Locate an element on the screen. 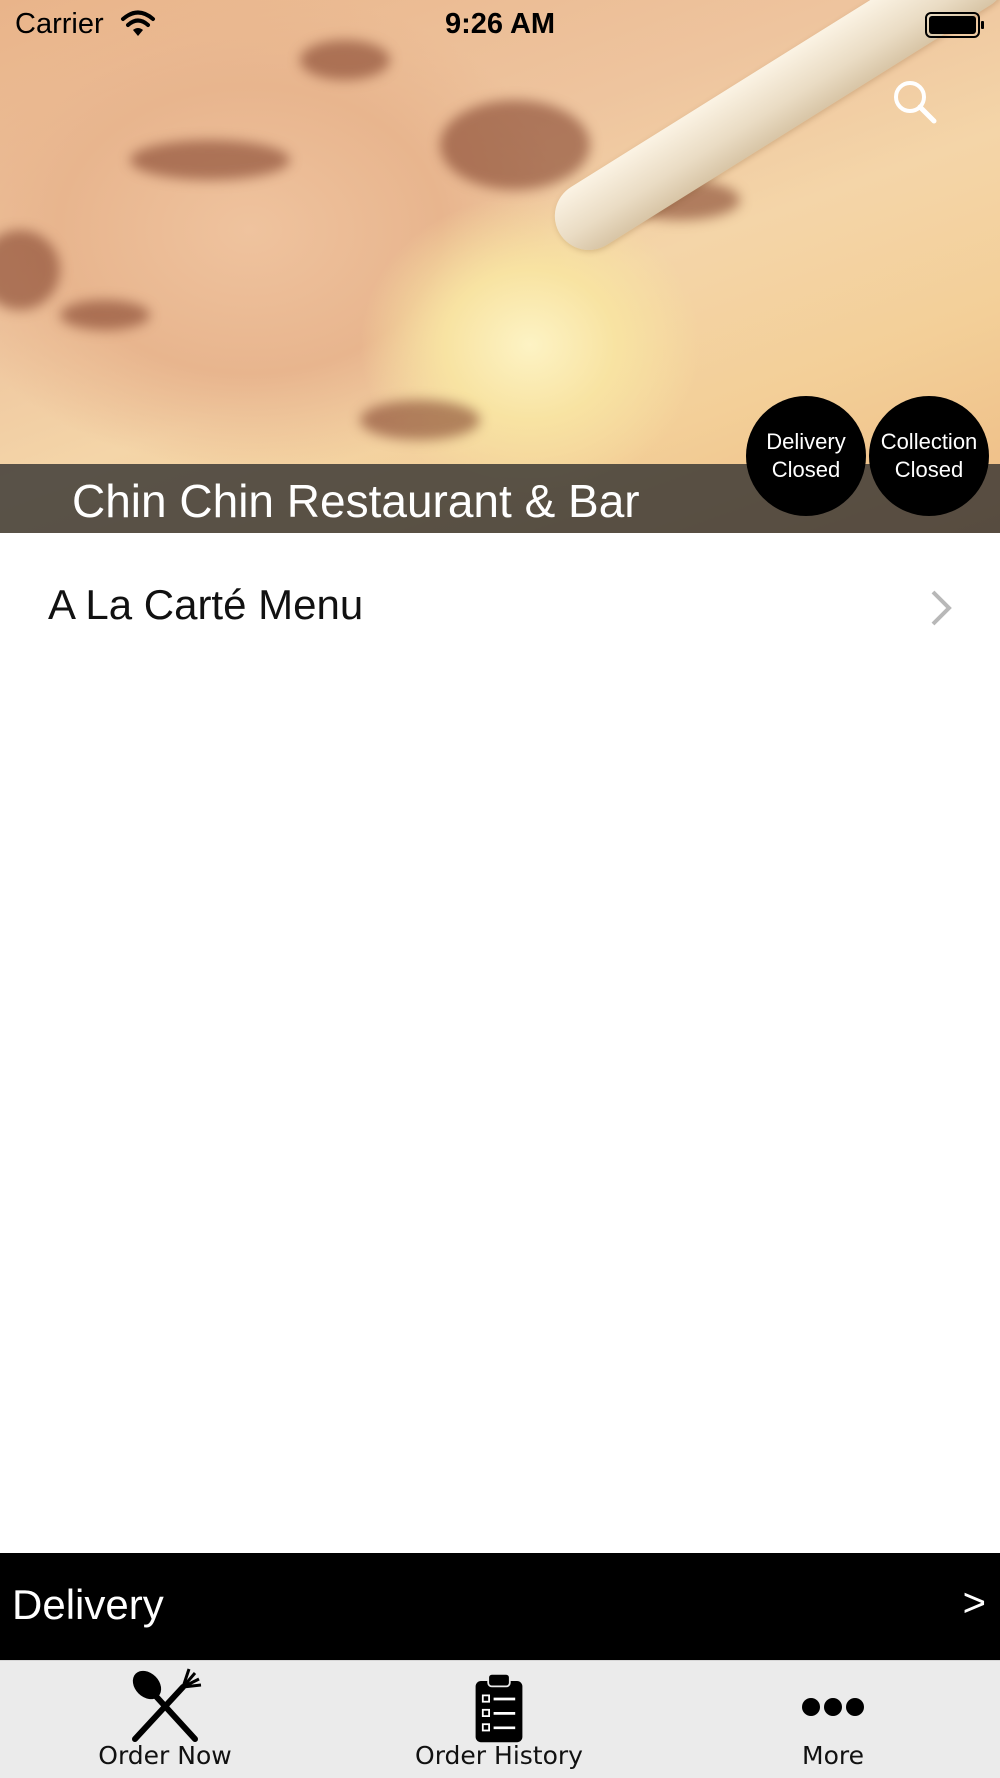 This screenshot has width=1000, height=1778. tab-label: More is located at coordinates (833, 1755).